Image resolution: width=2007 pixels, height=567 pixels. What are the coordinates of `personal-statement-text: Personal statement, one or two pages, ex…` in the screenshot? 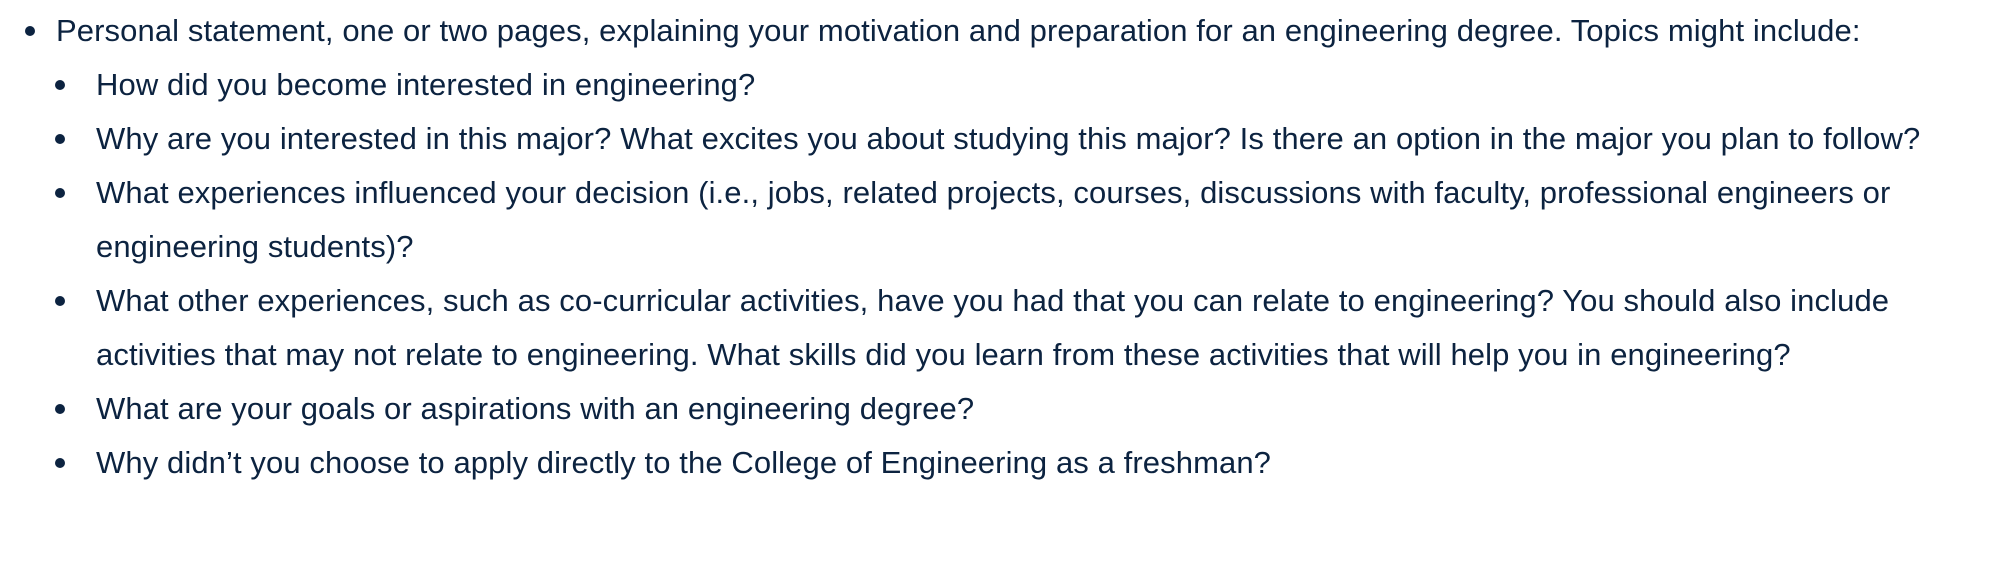 It's located at (958, 30).